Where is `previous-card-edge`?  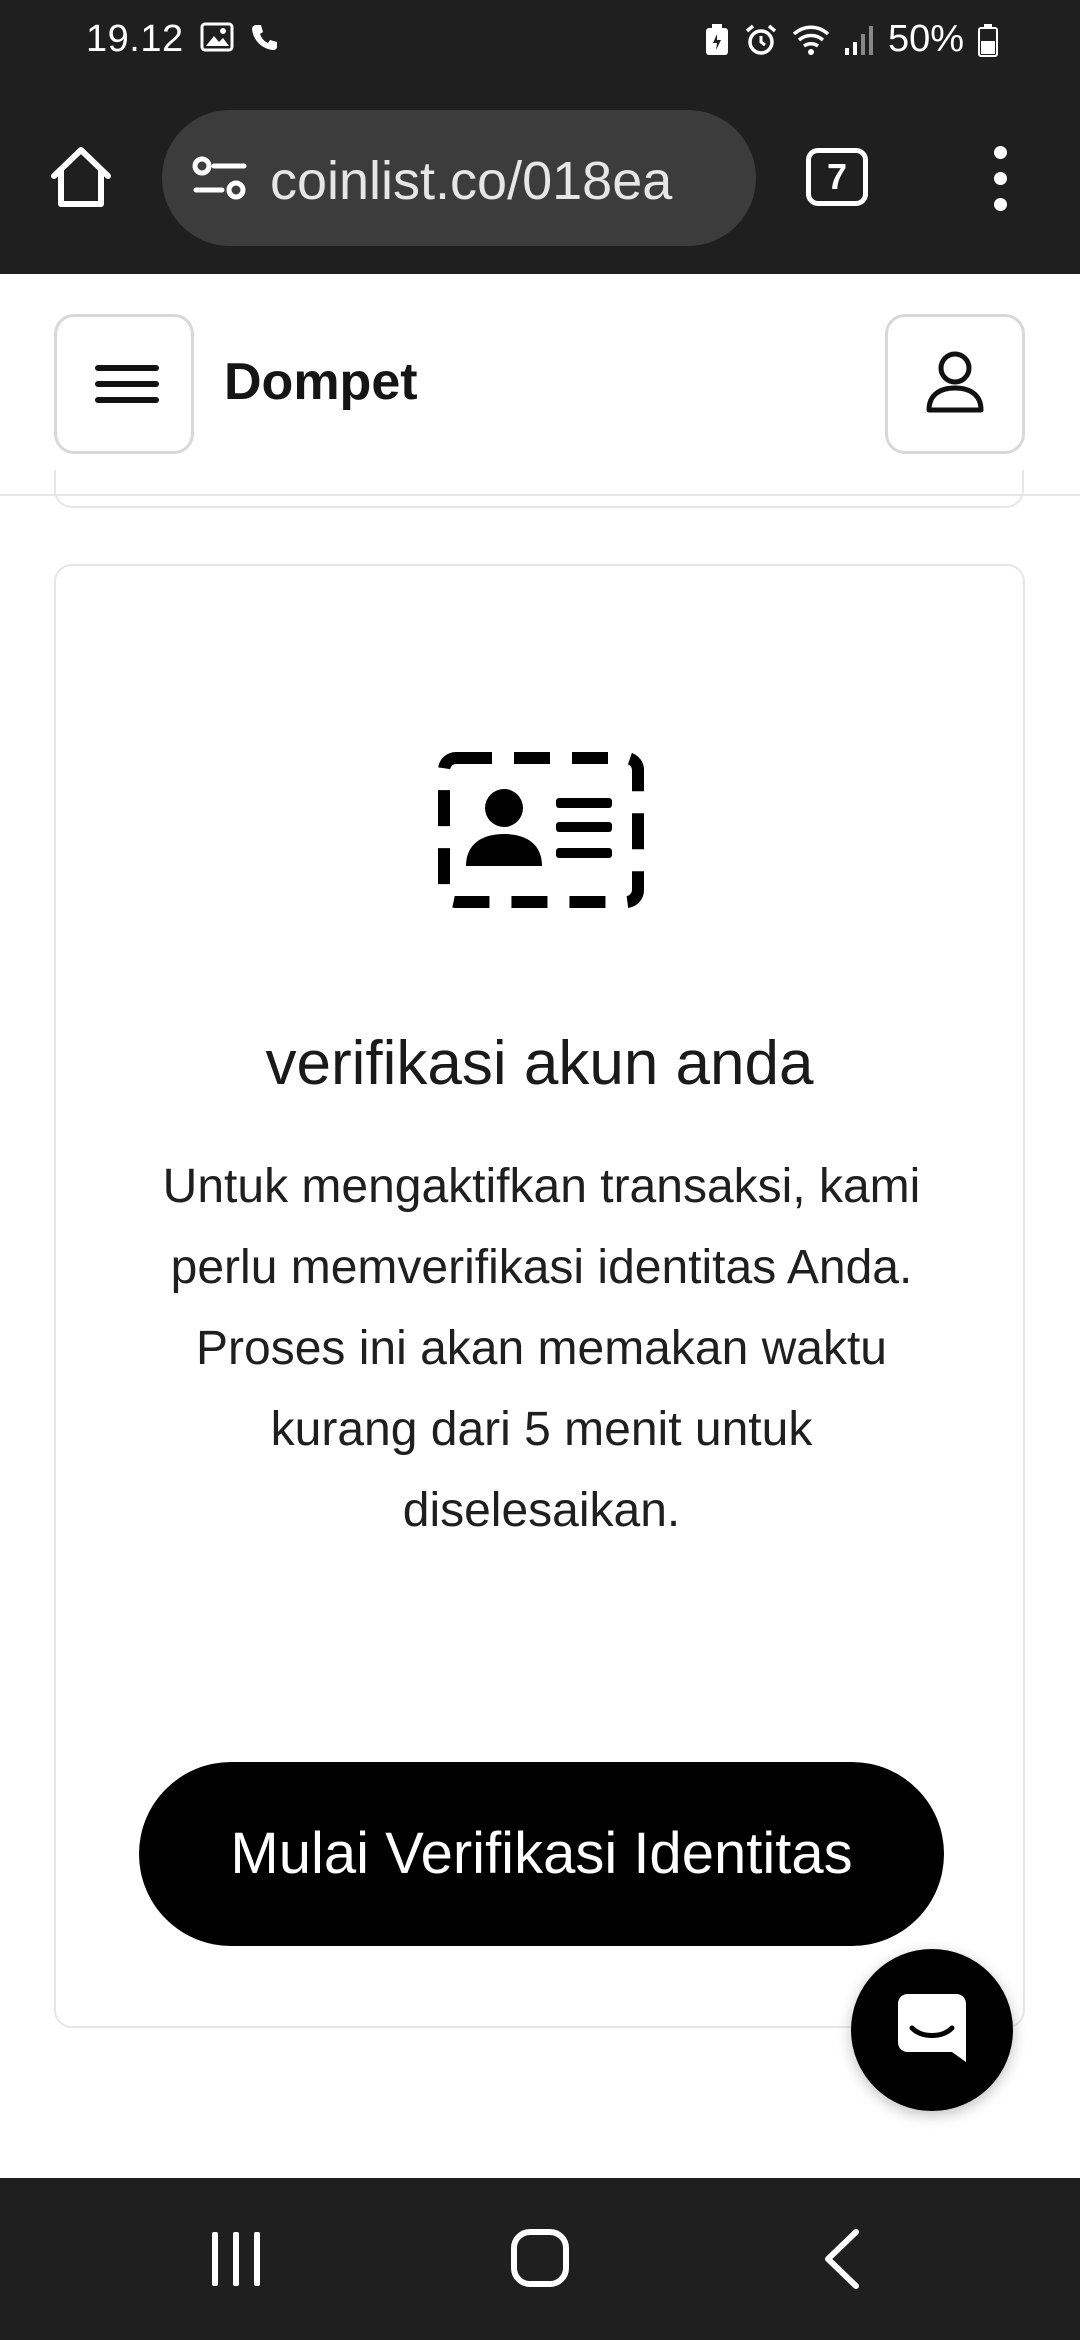
previous-card-edge is located at coordinates (539, 489).